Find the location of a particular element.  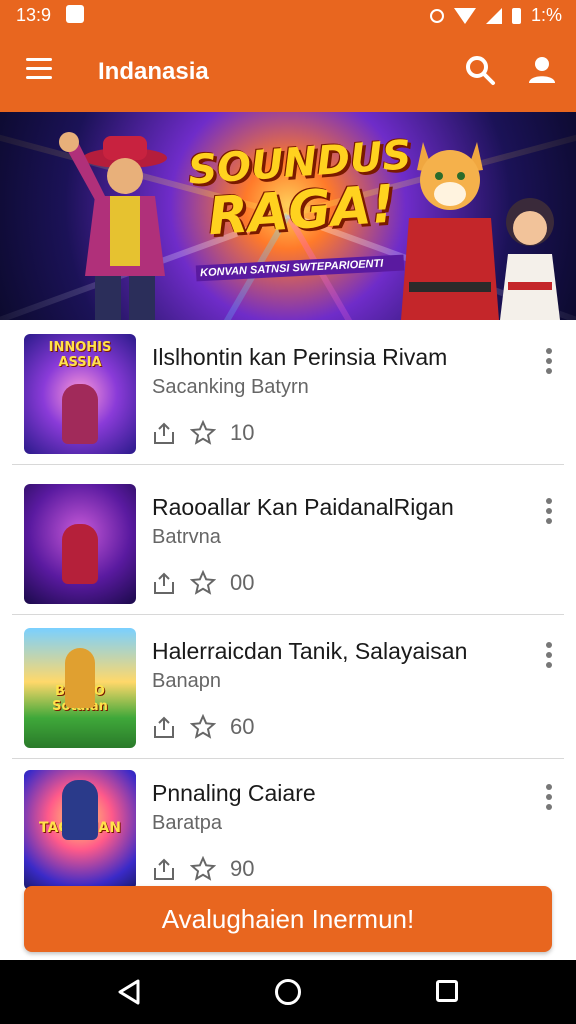

thumbnail-caption: INNOHIS ASSIA is located at coordinates (80, 355).